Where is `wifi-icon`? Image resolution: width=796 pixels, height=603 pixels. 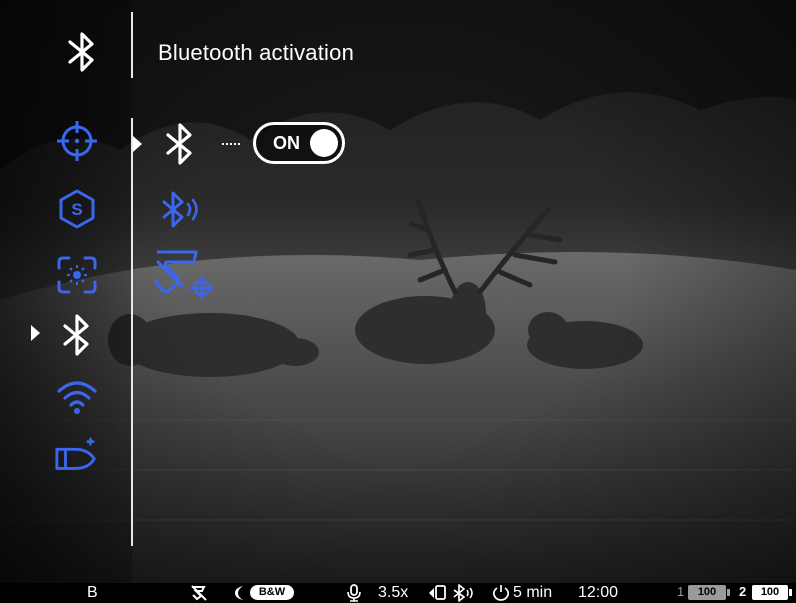
wifi-icon is located at coordinates (77, 397).